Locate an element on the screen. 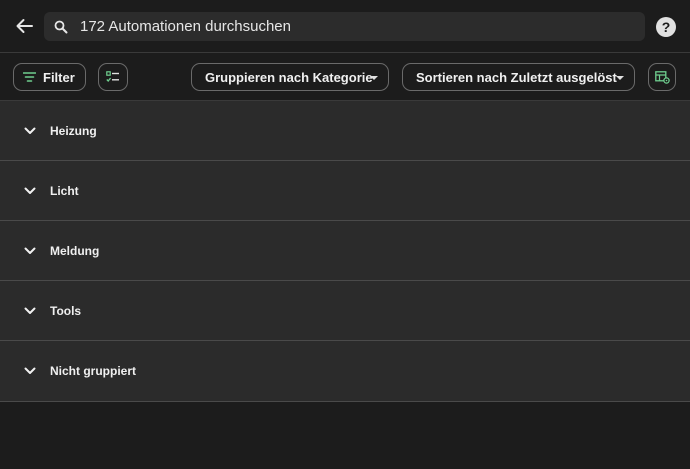  sort-by-label: Sortieren nach Zuletzt ausgelöst is located at coordinates (516, 77).